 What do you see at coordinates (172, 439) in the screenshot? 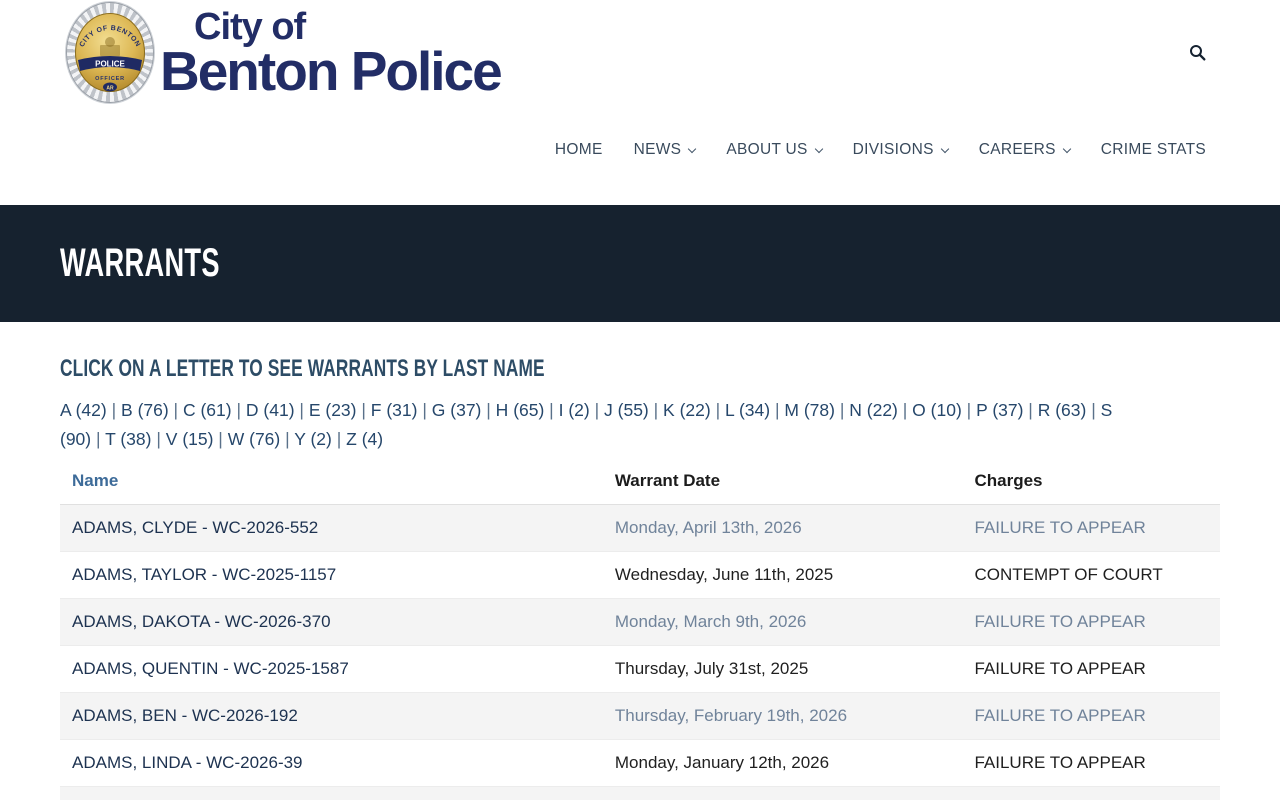
I see `letter-link-V: V` at bounding box center [172, 439].